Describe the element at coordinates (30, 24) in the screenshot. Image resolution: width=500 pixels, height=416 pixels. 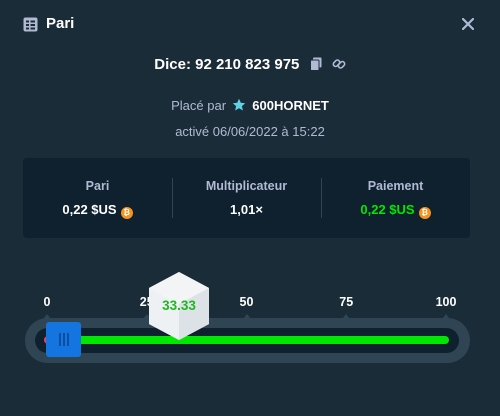
I see `bet-slip-icon` at that location.